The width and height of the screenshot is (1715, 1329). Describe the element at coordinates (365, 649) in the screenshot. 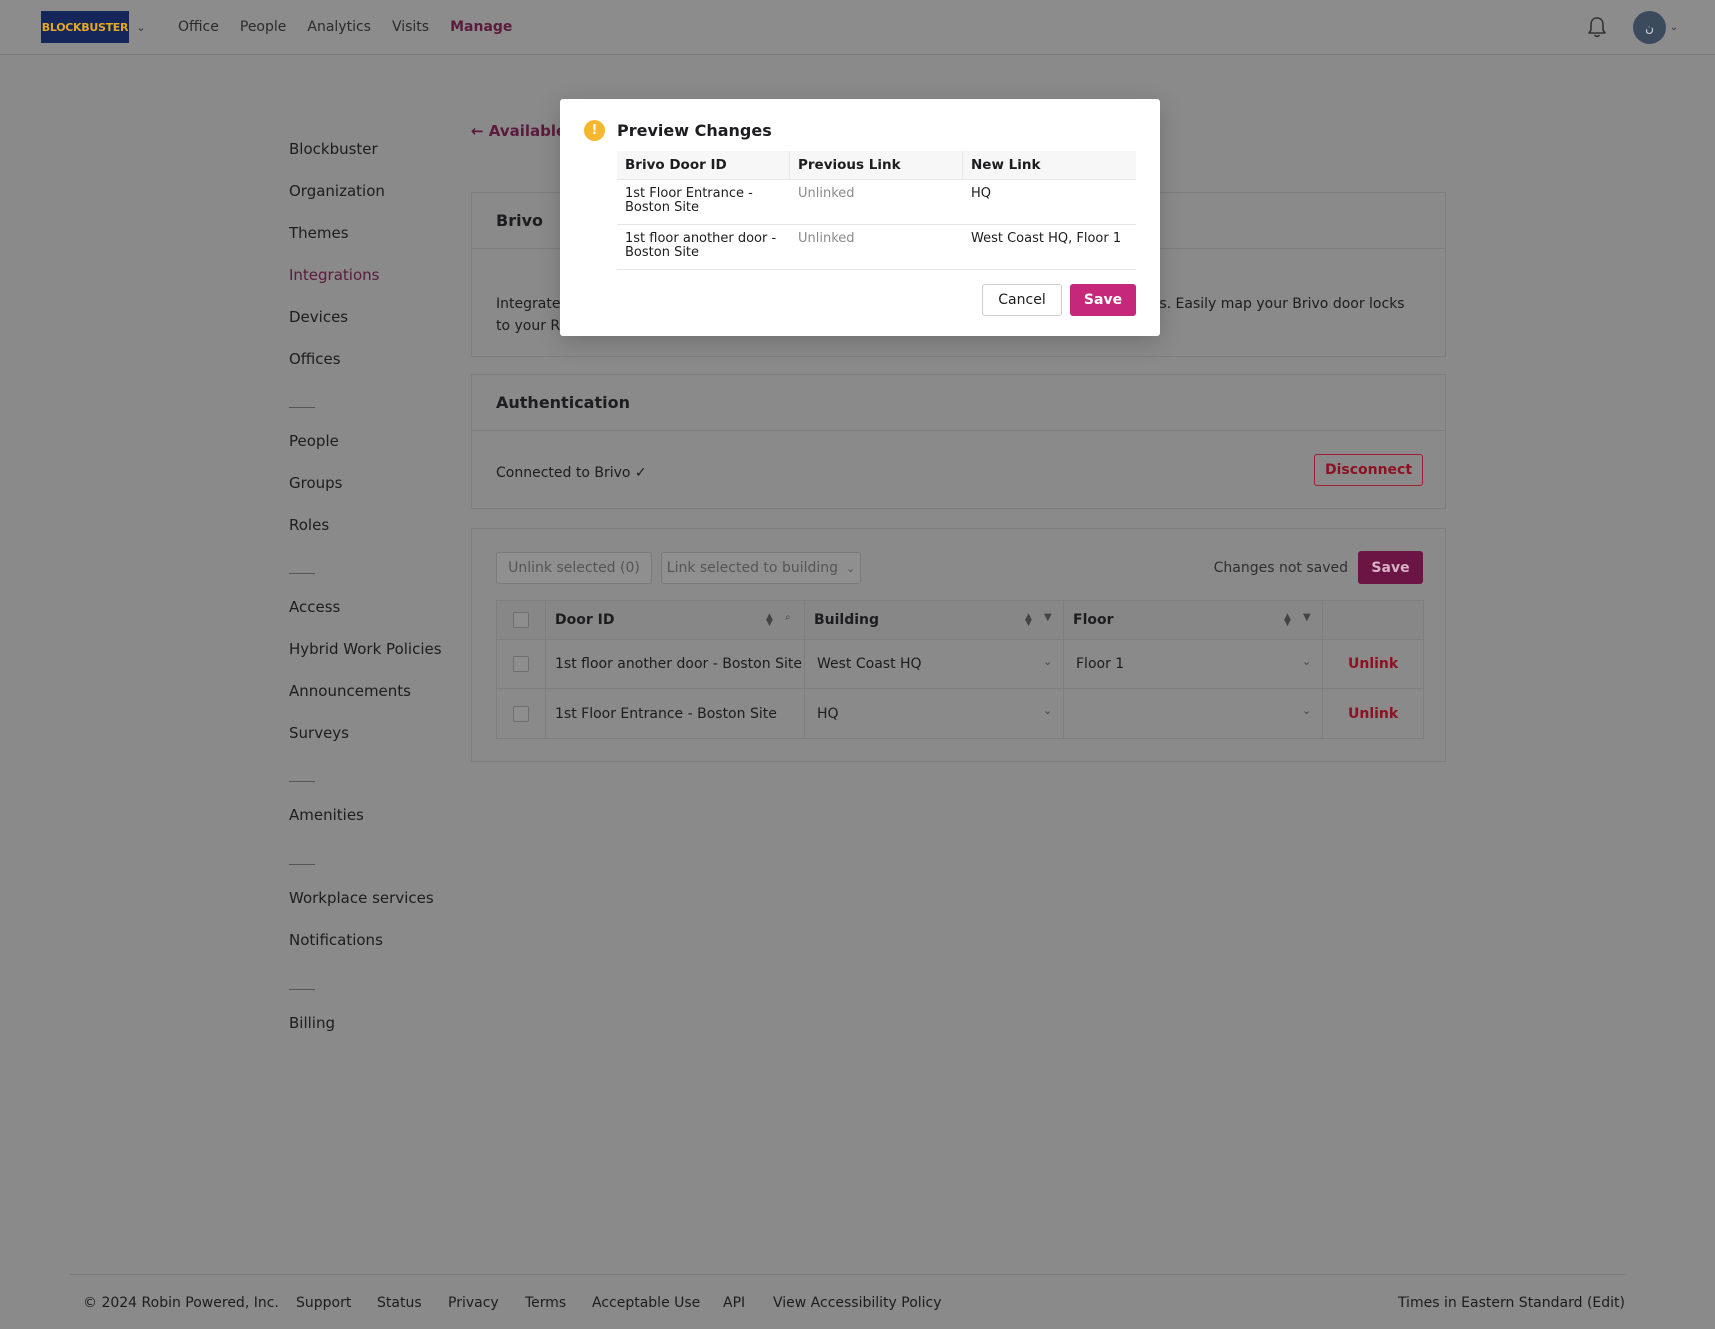

I see `sidebar-item-hybrid-work-policies: Hybrid Work Policies` at that location.